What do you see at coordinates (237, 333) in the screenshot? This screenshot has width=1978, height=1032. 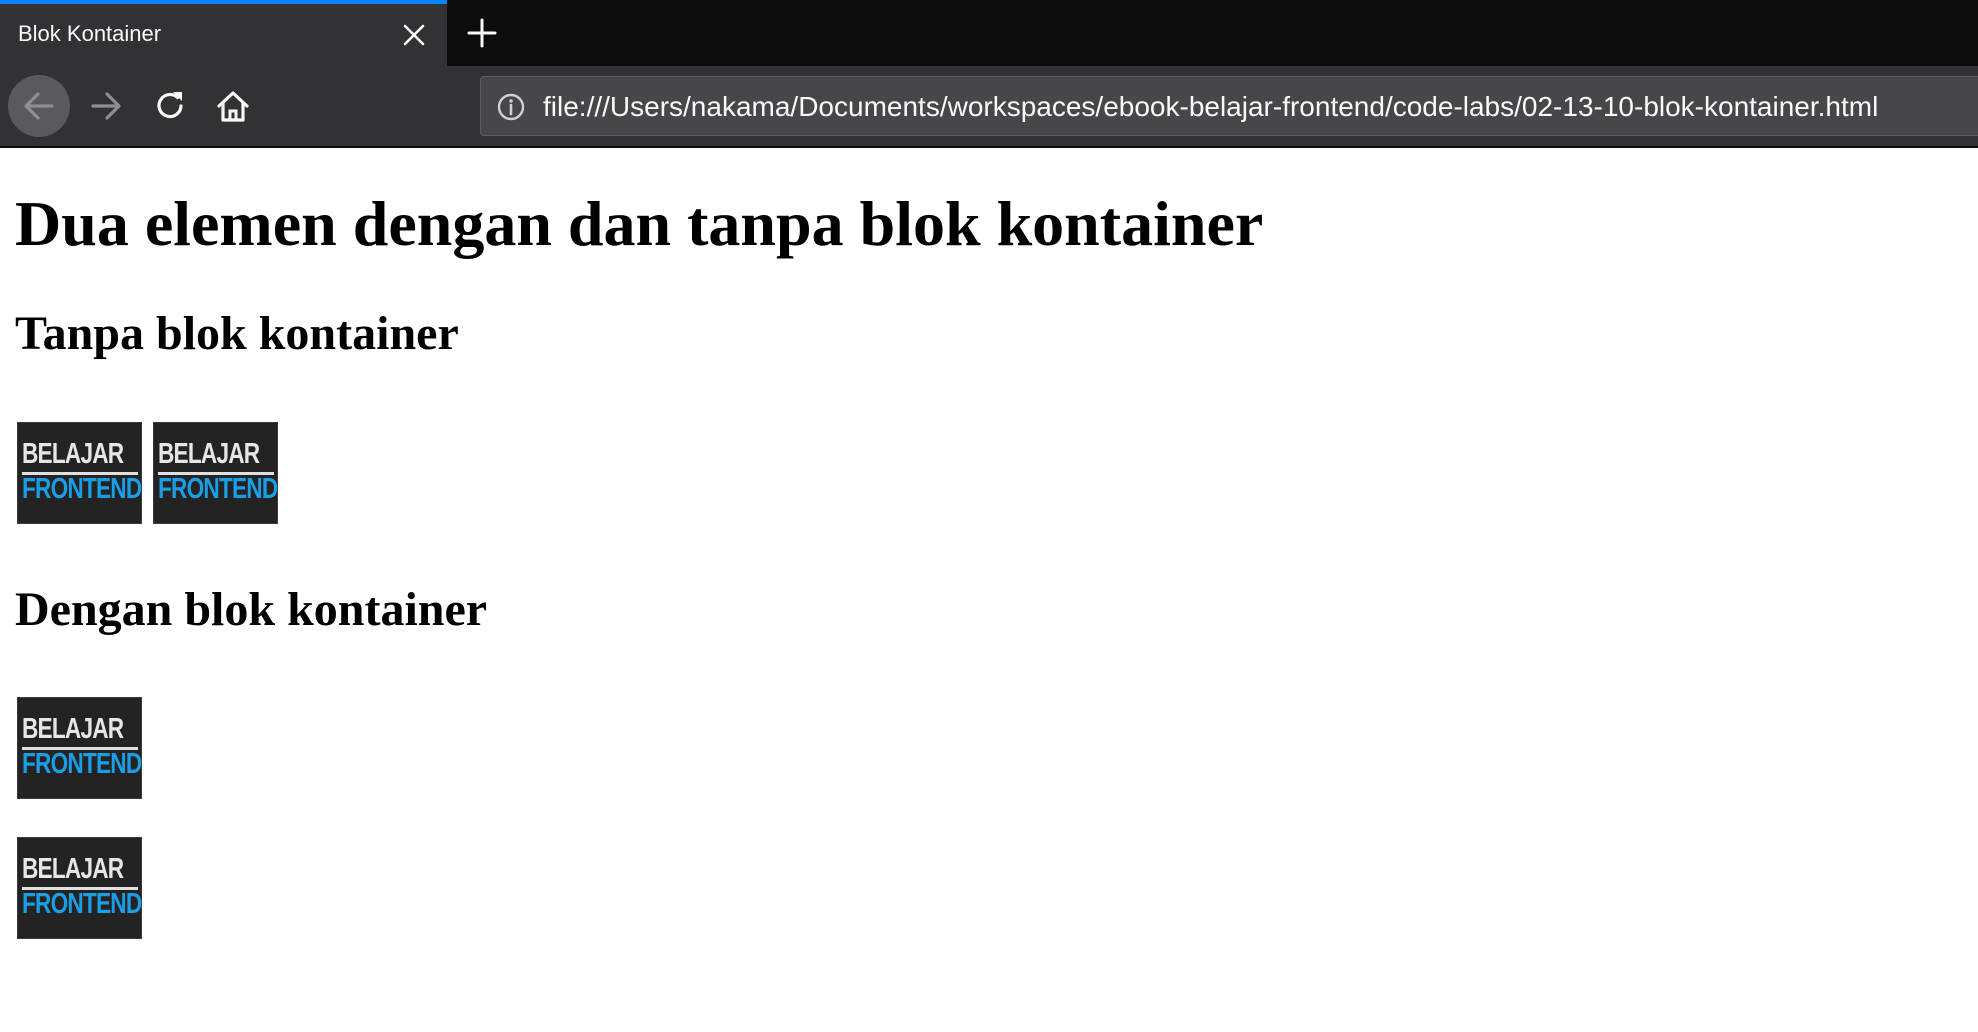 I see `section-heading-without-container: Tanpa blok kontainer` at bounding box center [237, 333].